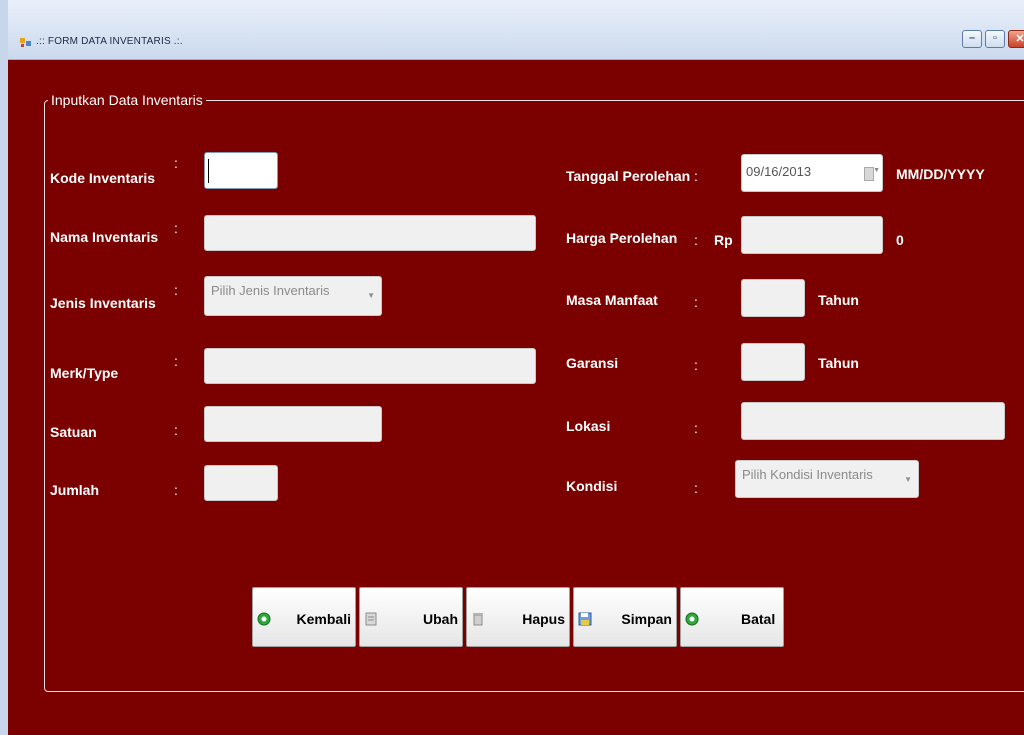 The width and height of the screenshot is (1024, 735). What do you see at coordinates (696, 365) in the screenshot?
I see `garansi-colon: :` at bounding box center [696, 365].